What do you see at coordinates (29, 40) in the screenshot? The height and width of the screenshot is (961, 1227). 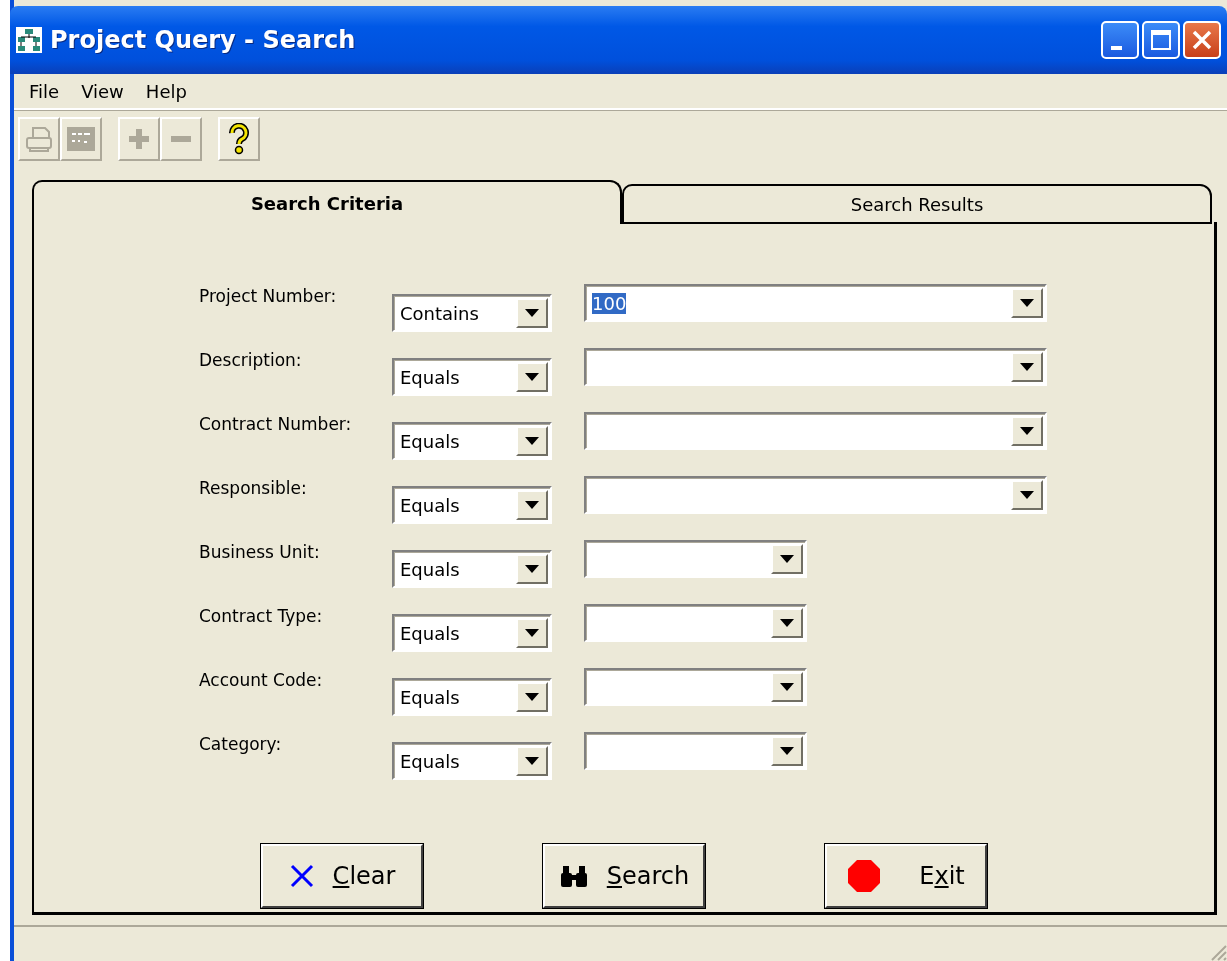 I see `app-icon` at bounding box center [29, 40].